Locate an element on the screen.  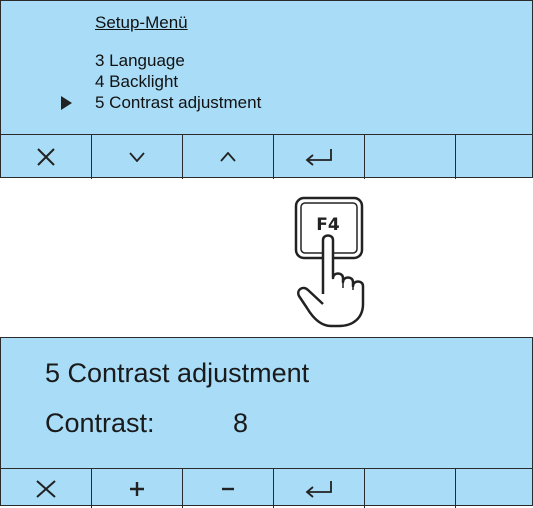
menu-item-language: 3 Language is located at coordinates (140, 61).